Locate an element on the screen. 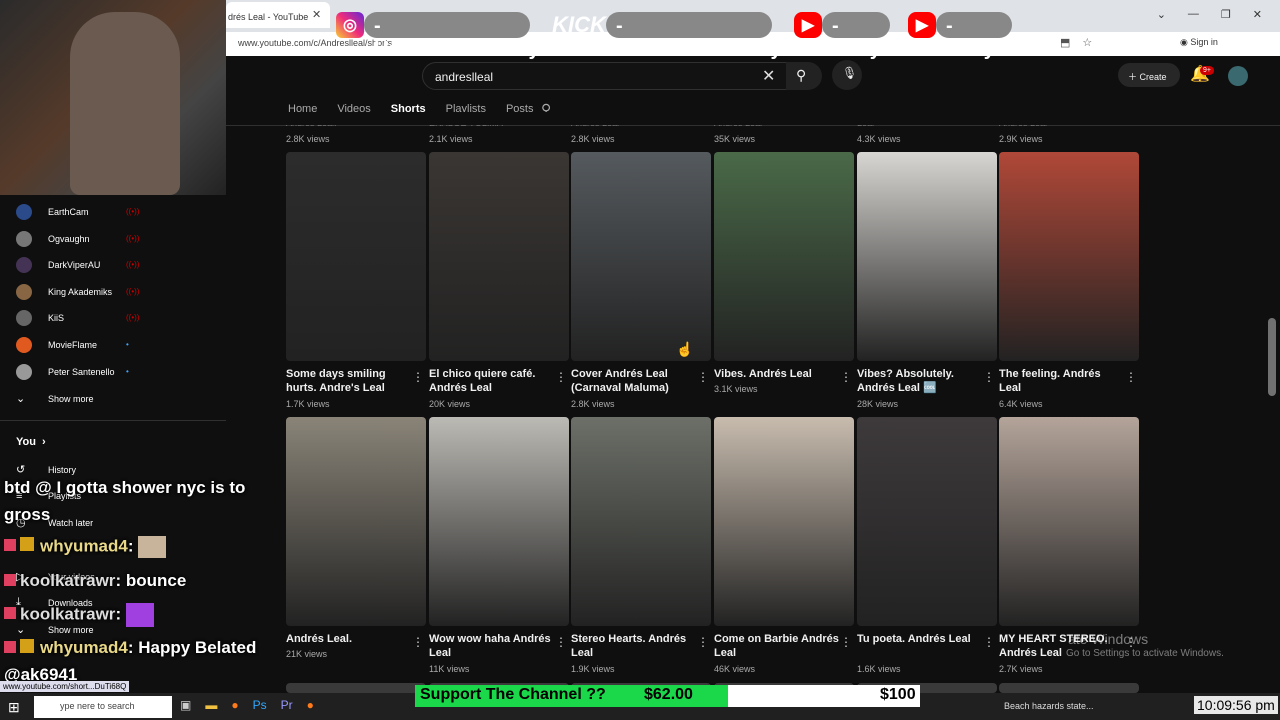 This screenshot has width=1280, height=720. sidebar-subscription: DarkViperAU is located at coordinates (58, 265).